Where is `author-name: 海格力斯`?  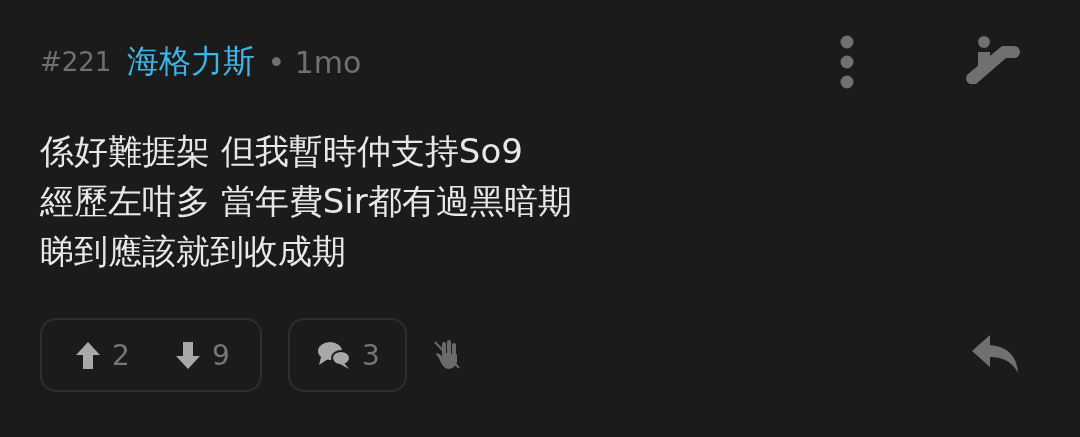
author-name: 海格力斯 is located at coordinates (191, 62).